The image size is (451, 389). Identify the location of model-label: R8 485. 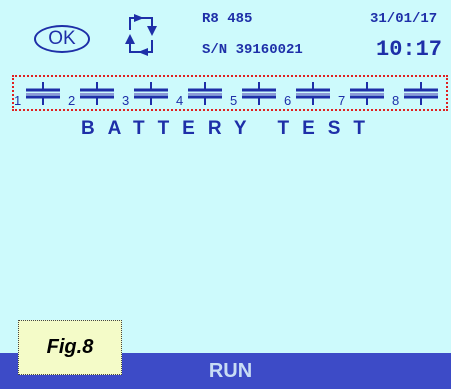
(227, 19).